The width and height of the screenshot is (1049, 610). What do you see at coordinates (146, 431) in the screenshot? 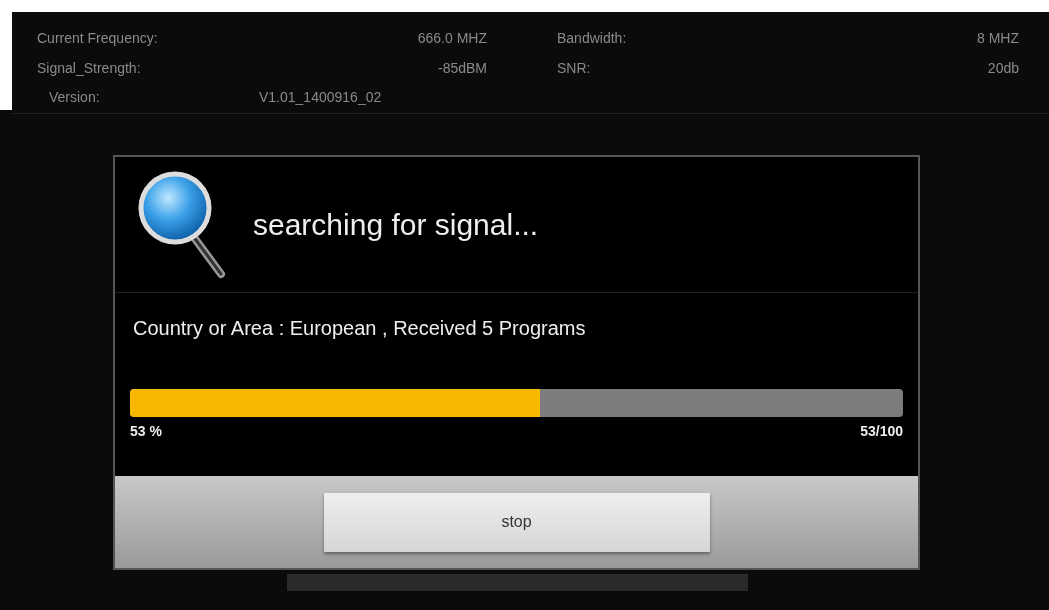
I see `percent-label: 53 %` at bounding box center [146, 431].